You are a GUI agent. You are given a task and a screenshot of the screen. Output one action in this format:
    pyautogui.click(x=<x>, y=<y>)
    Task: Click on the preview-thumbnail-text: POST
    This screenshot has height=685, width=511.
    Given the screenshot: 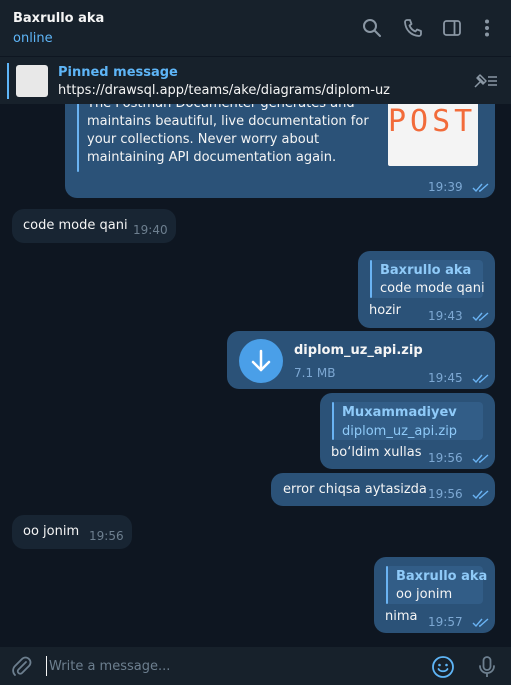 What is the action you would take?
    pyautogui.click(x=432, y=121)
    